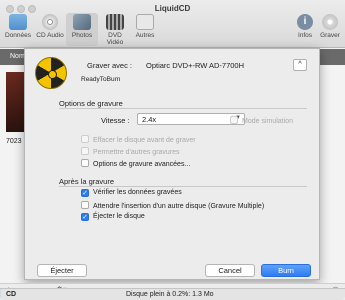 Image resolution: width=345 pixels, height=300 pixels. I want to click on toolbar-photos-button: Photos, so click(82, 29).